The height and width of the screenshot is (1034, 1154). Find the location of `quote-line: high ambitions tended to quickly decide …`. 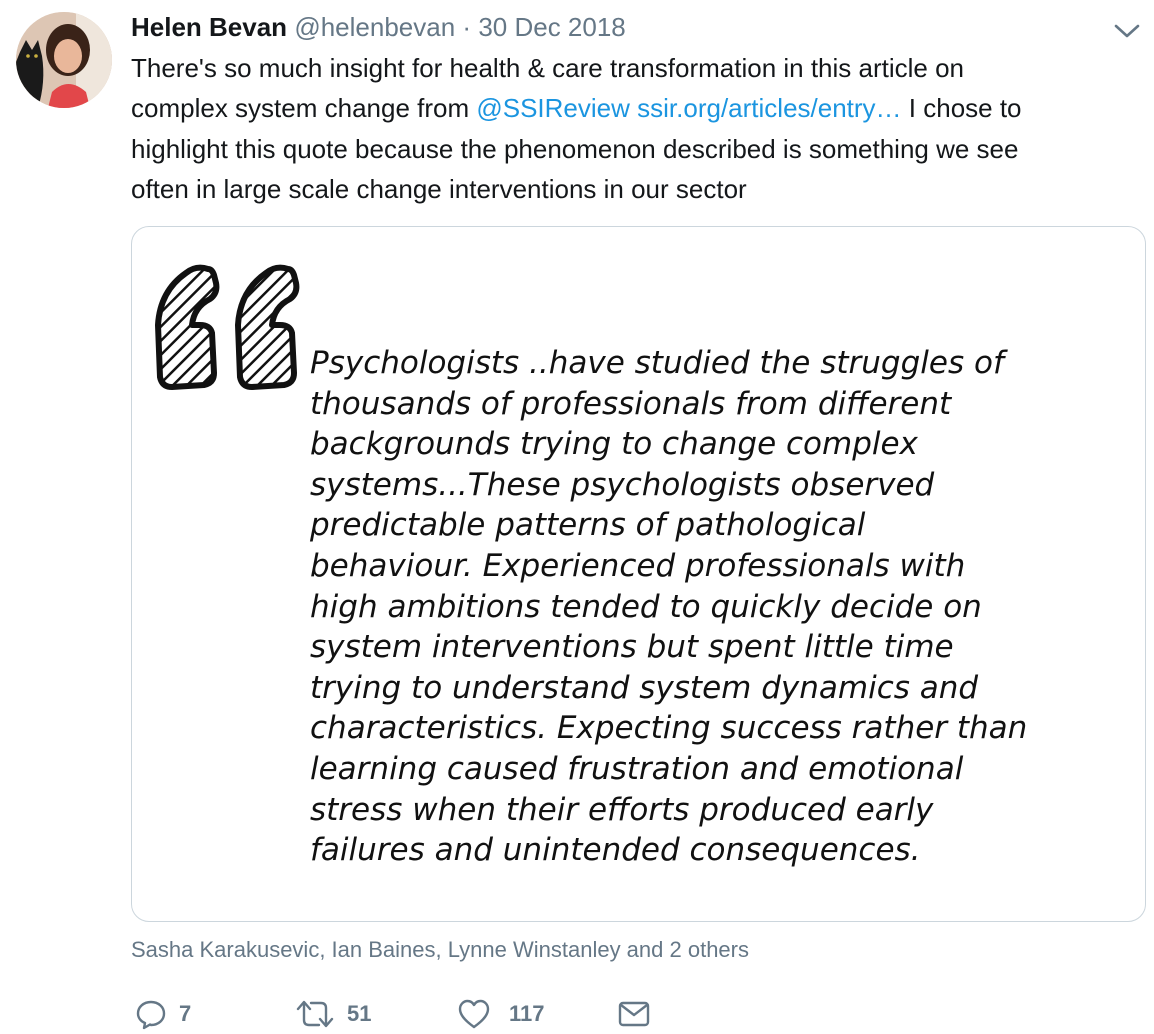

quote-line: high ambitions tended to quickly decide … is located at coordinates (646, 606).